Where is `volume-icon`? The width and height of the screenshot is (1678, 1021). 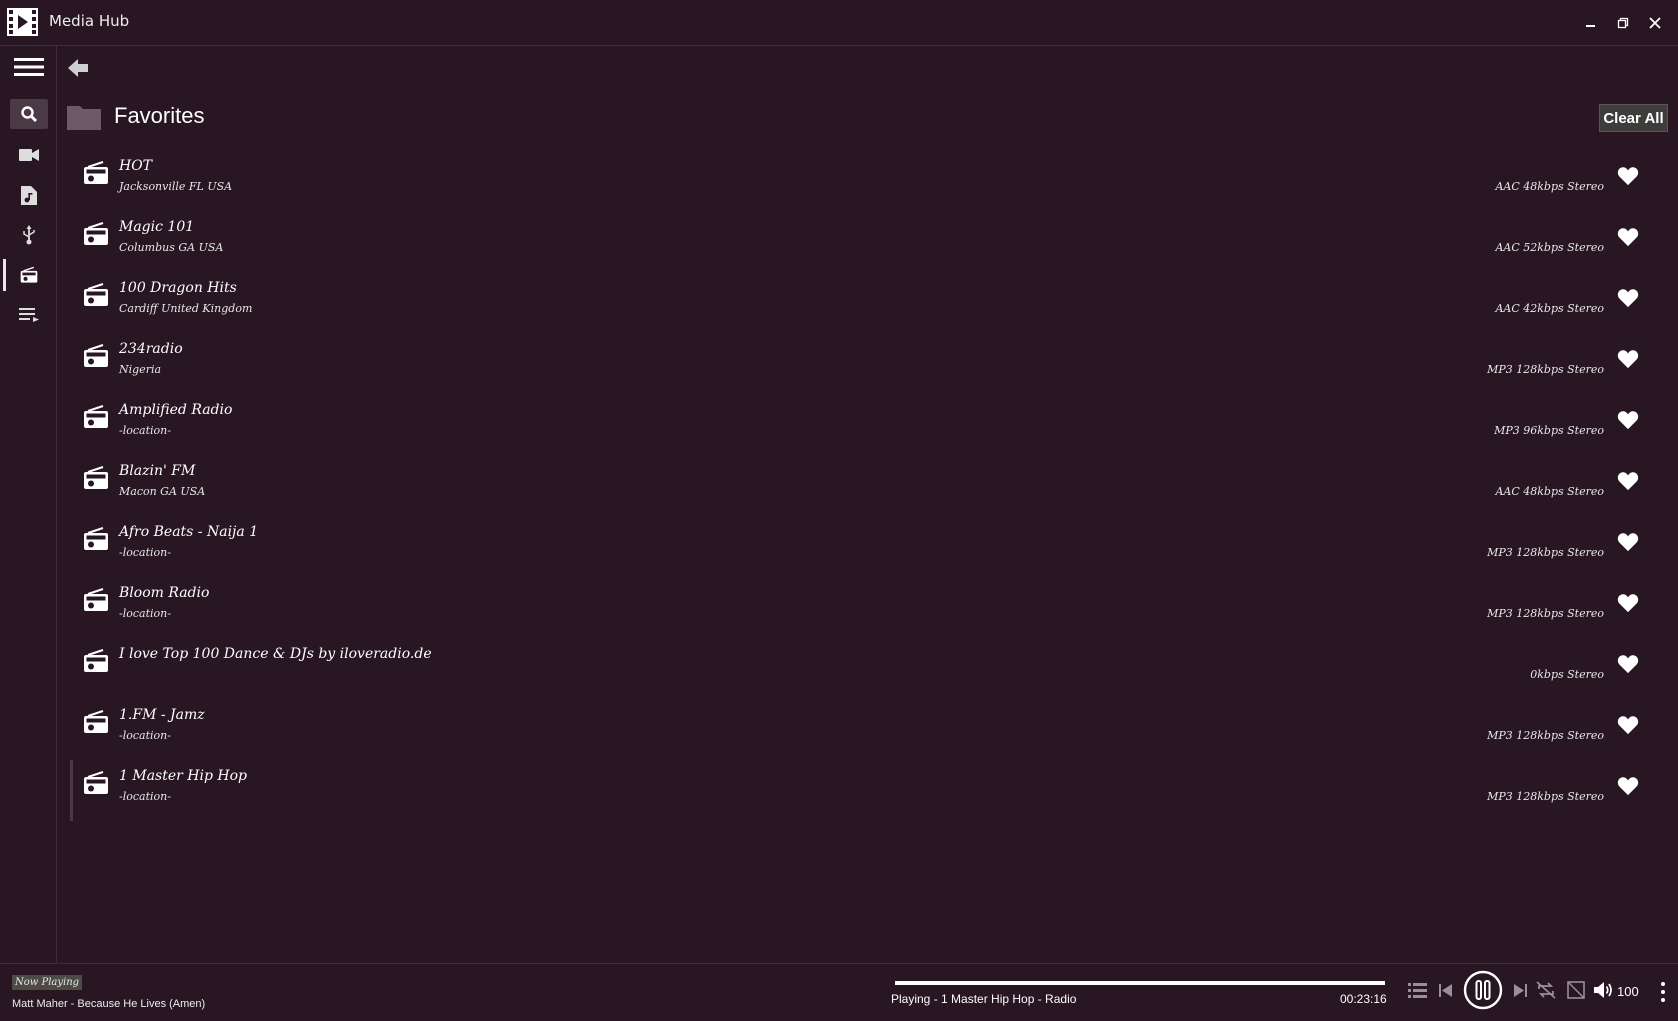 volume-icon is located at coordinates (1603, 990).